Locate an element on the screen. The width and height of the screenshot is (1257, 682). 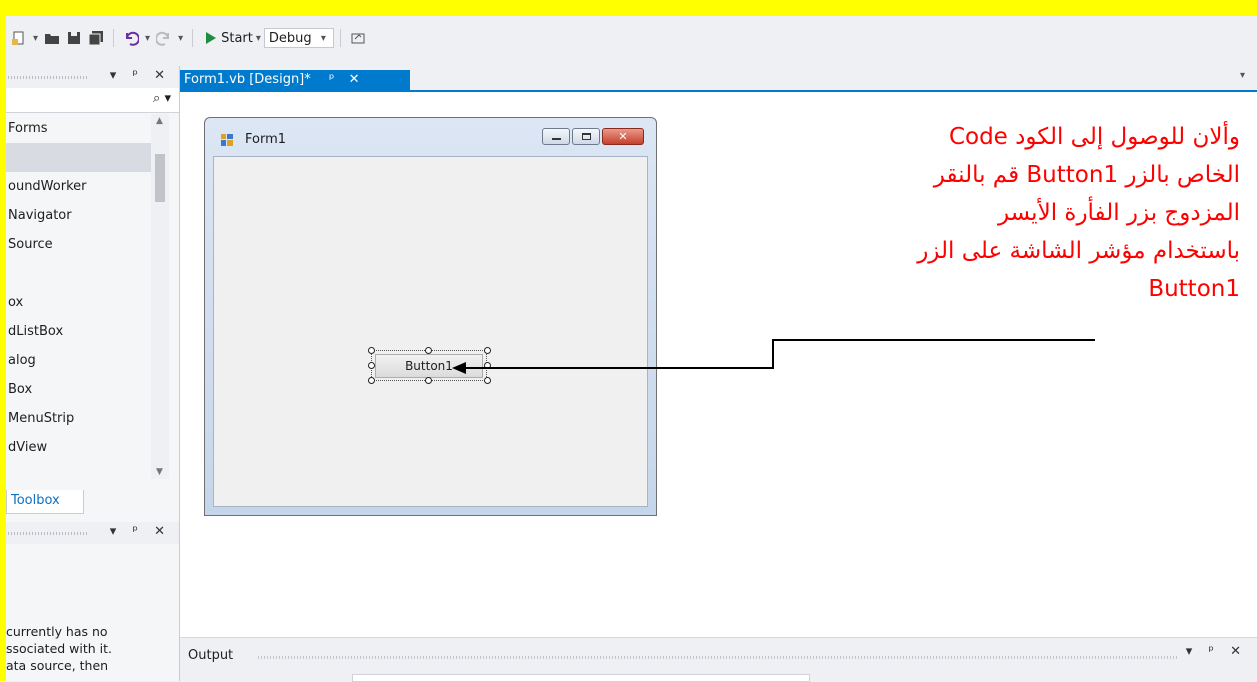
annotation-line: وألان للوصول إلى الكود Code is located at coordinates (1094, 137).